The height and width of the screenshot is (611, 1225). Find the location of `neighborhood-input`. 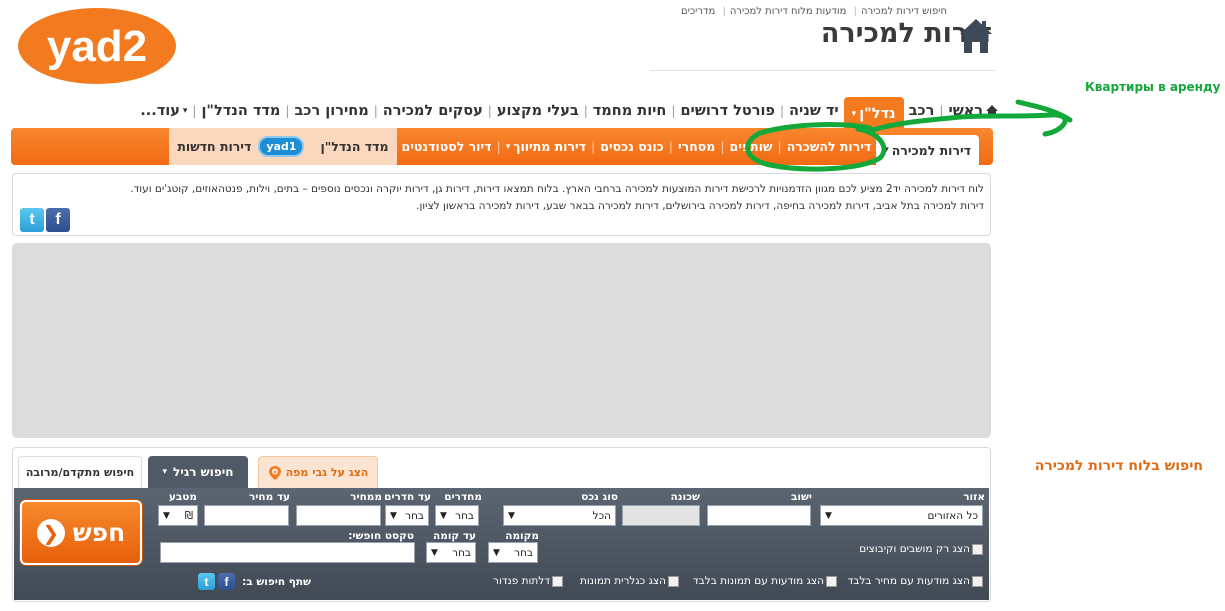

neighborhood-input is located at coordinates (661, 515).